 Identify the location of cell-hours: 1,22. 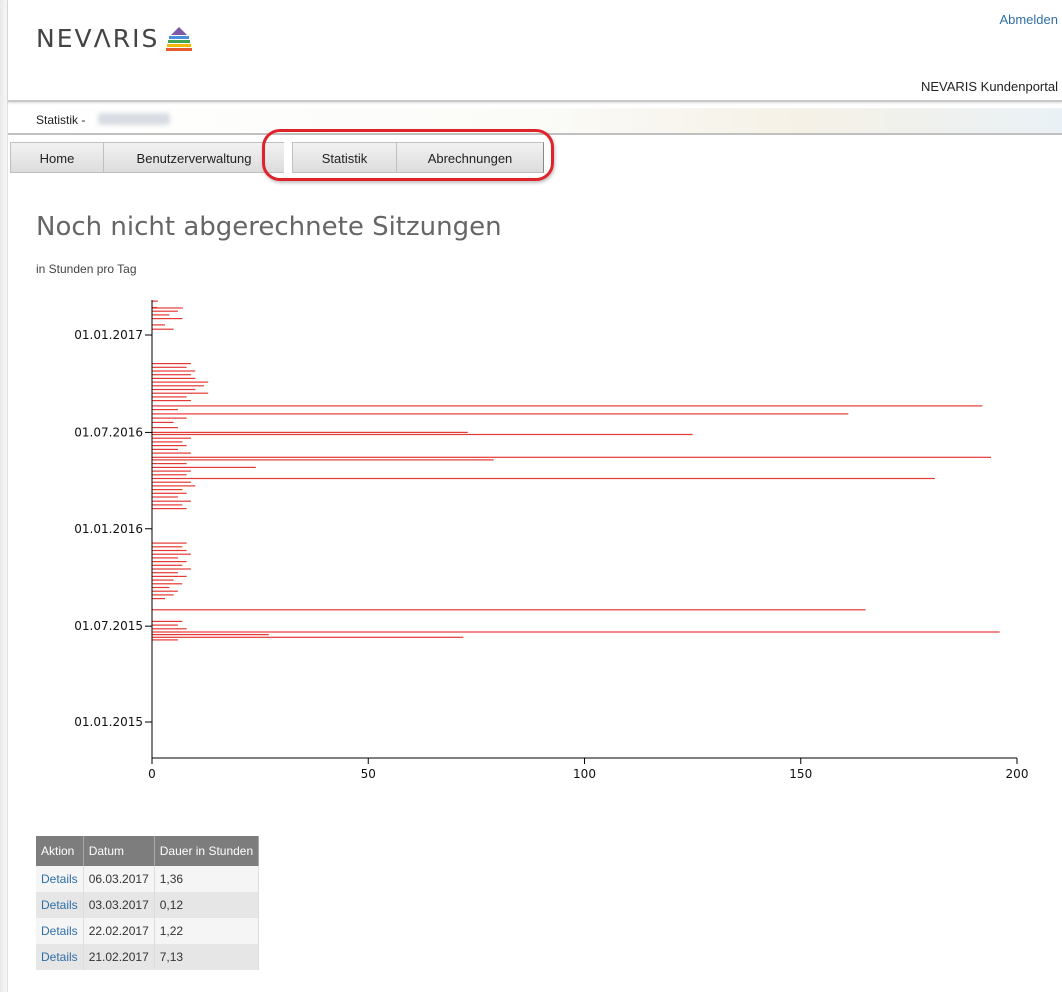
(207, 931).